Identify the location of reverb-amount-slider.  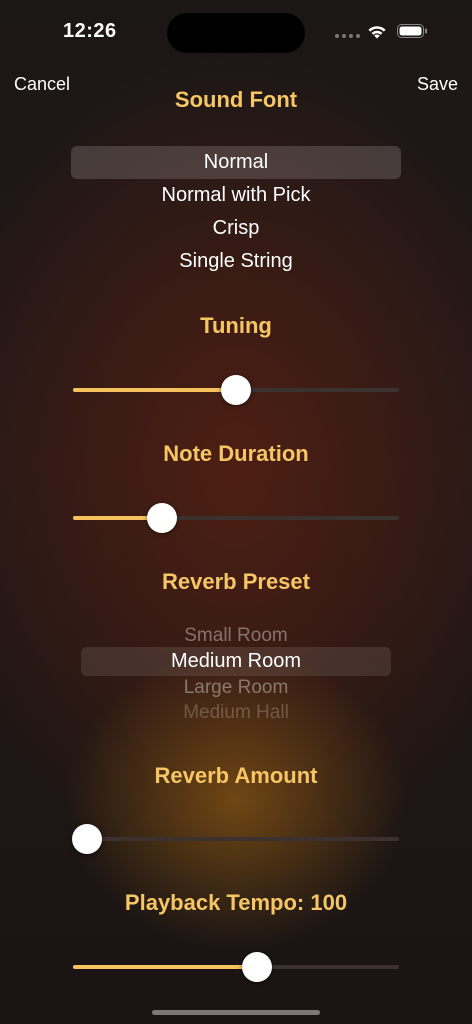
(235, 839).